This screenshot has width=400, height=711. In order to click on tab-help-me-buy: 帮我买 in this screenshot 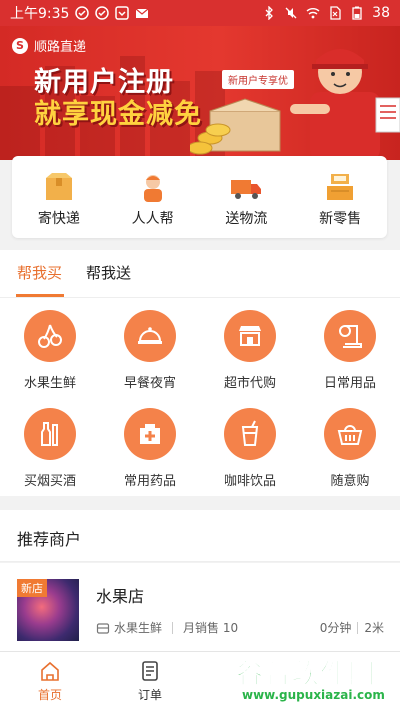, I will do `click(39, 272)`.